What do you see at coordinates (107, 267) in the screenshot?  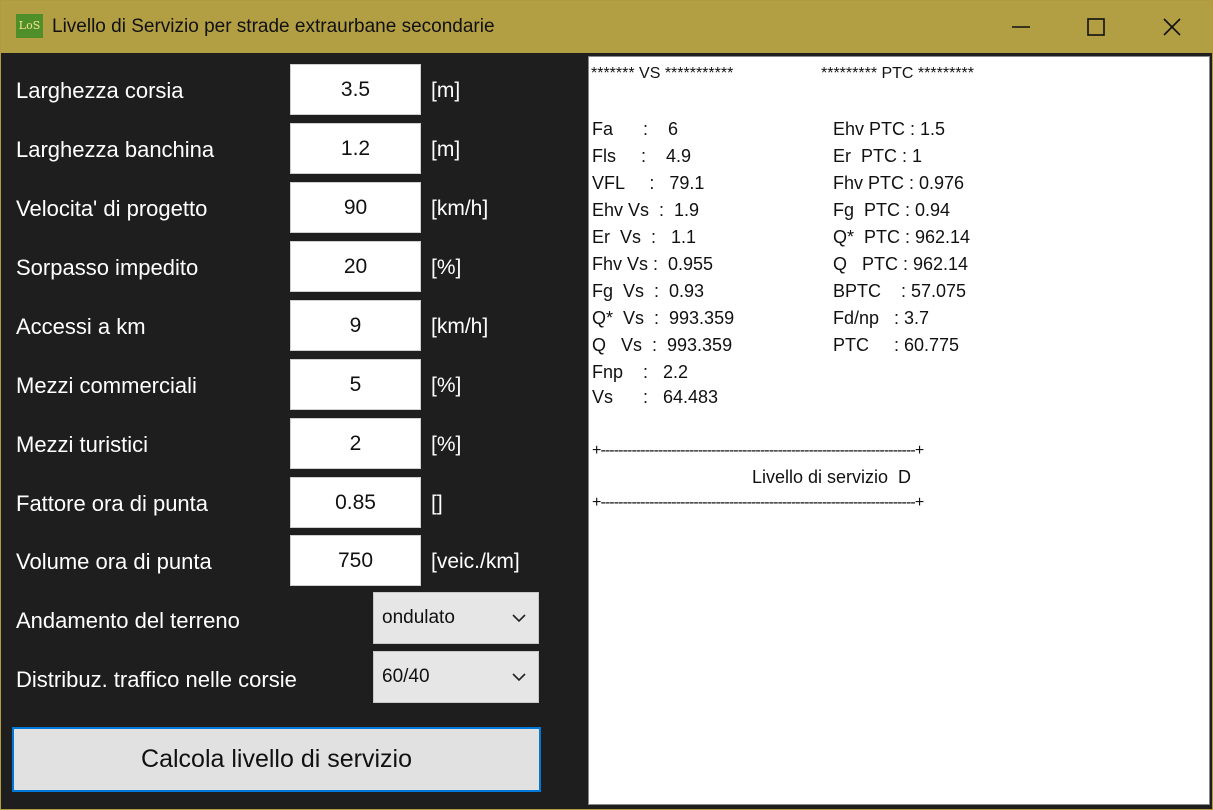 I see `no-passing-label: Sorpasso impedito` at bounding box center [107, 267].